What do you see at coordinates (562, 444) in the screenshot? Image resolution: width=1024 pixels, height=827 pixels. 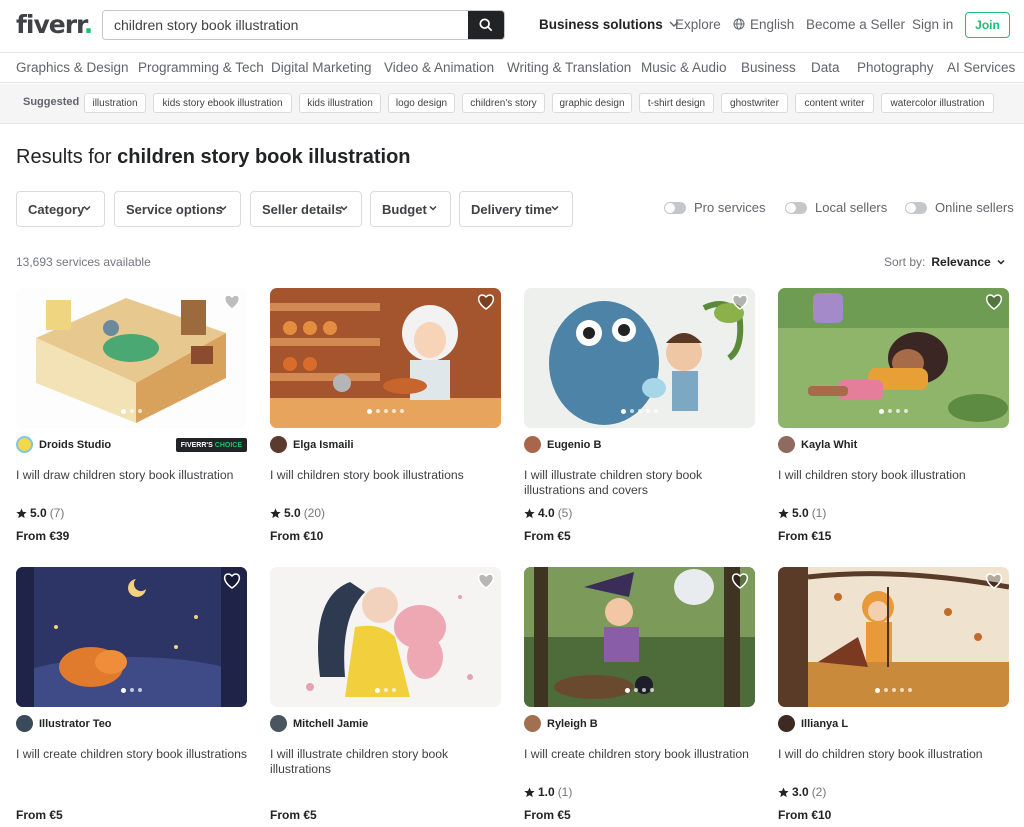 I see `seller-info: Eugenio B` at bounding box center [562, 444].